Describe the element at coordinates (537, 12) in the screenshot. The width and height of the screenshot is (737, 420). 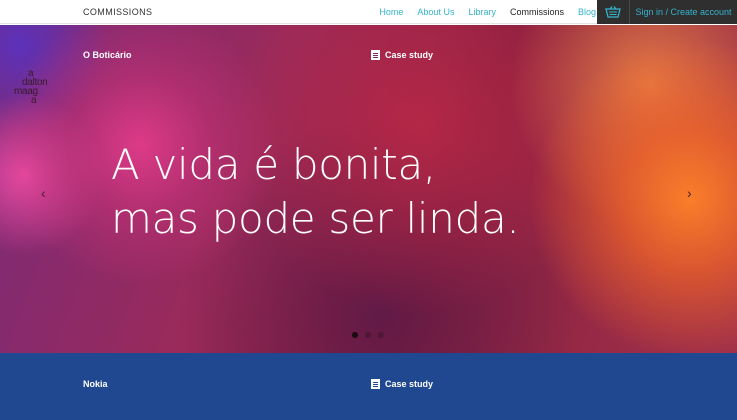
I see `nav-commissions: Commissions` at that location.